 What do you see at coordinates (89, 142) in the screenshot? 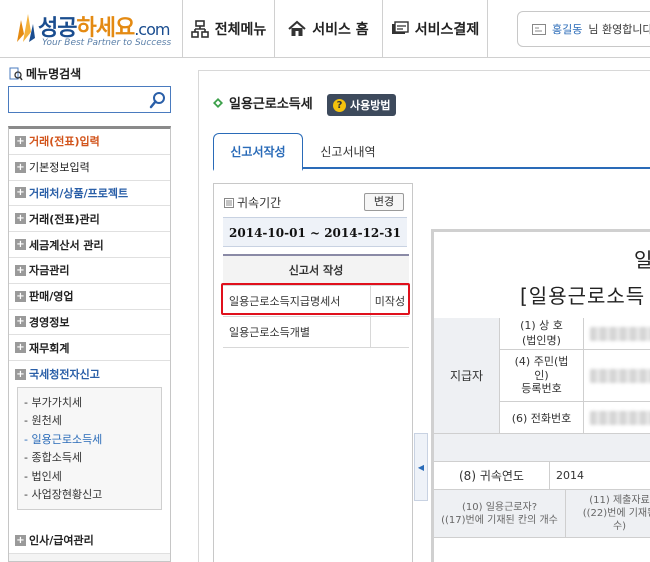
I see `sidebar-item-transaction-input: + 거래(전표)입력` at bounding box center [89, 142].